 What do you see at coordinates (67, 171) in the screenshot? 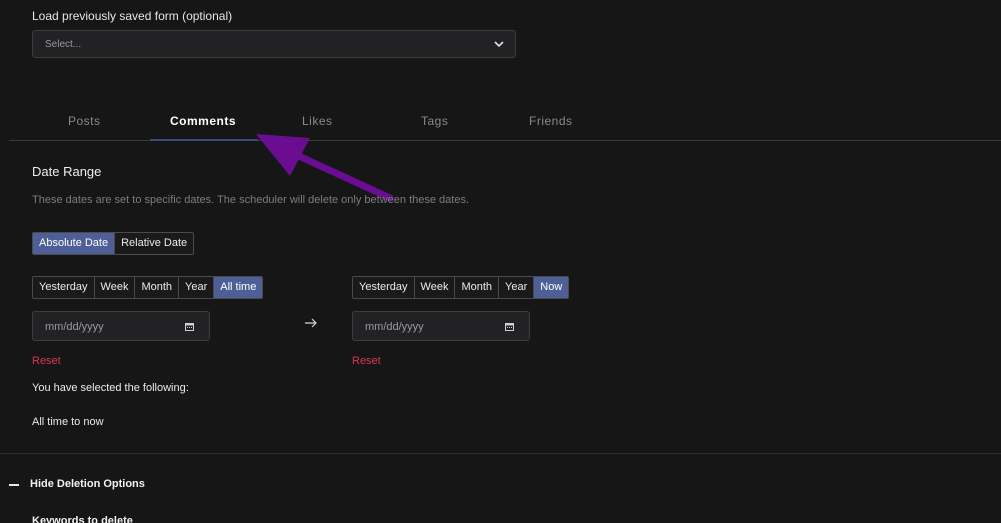
I see `date-range-title: Date Range` at bounding box center [67, 171].